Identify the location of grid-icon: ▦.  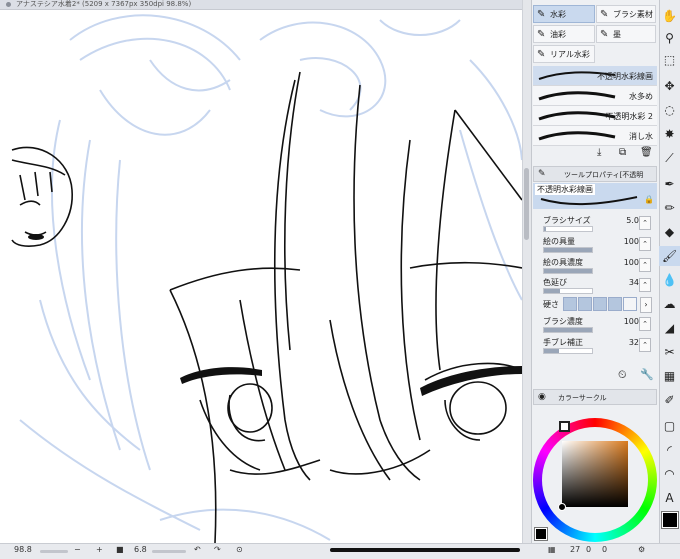
(552, 549).